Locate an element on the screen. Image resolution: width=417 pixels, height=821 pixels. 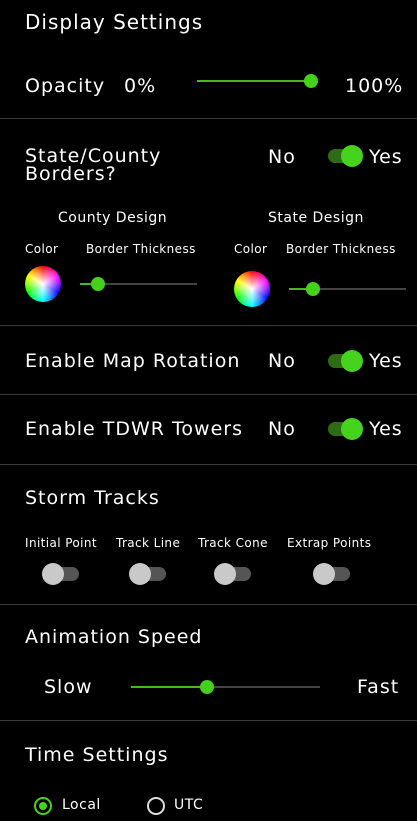
borders-toggle-thumb is located at coordinates (352, 156).